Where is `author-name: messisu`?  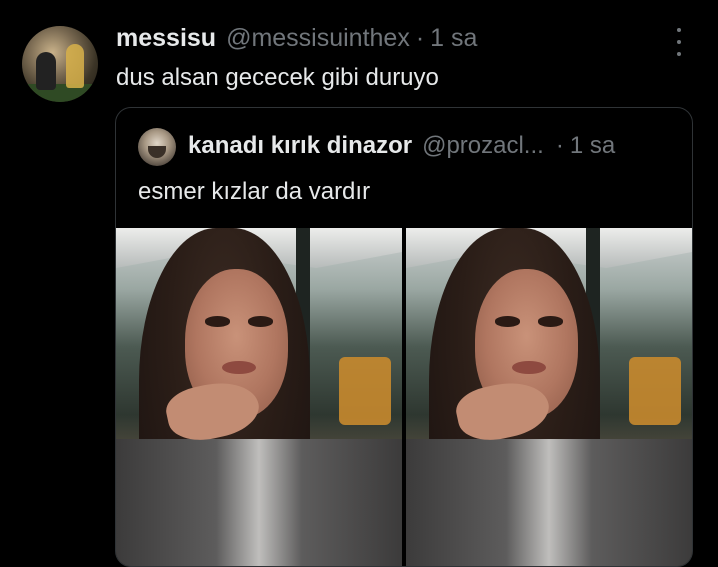
author-name: messisu is located at coordinates (166, 38).